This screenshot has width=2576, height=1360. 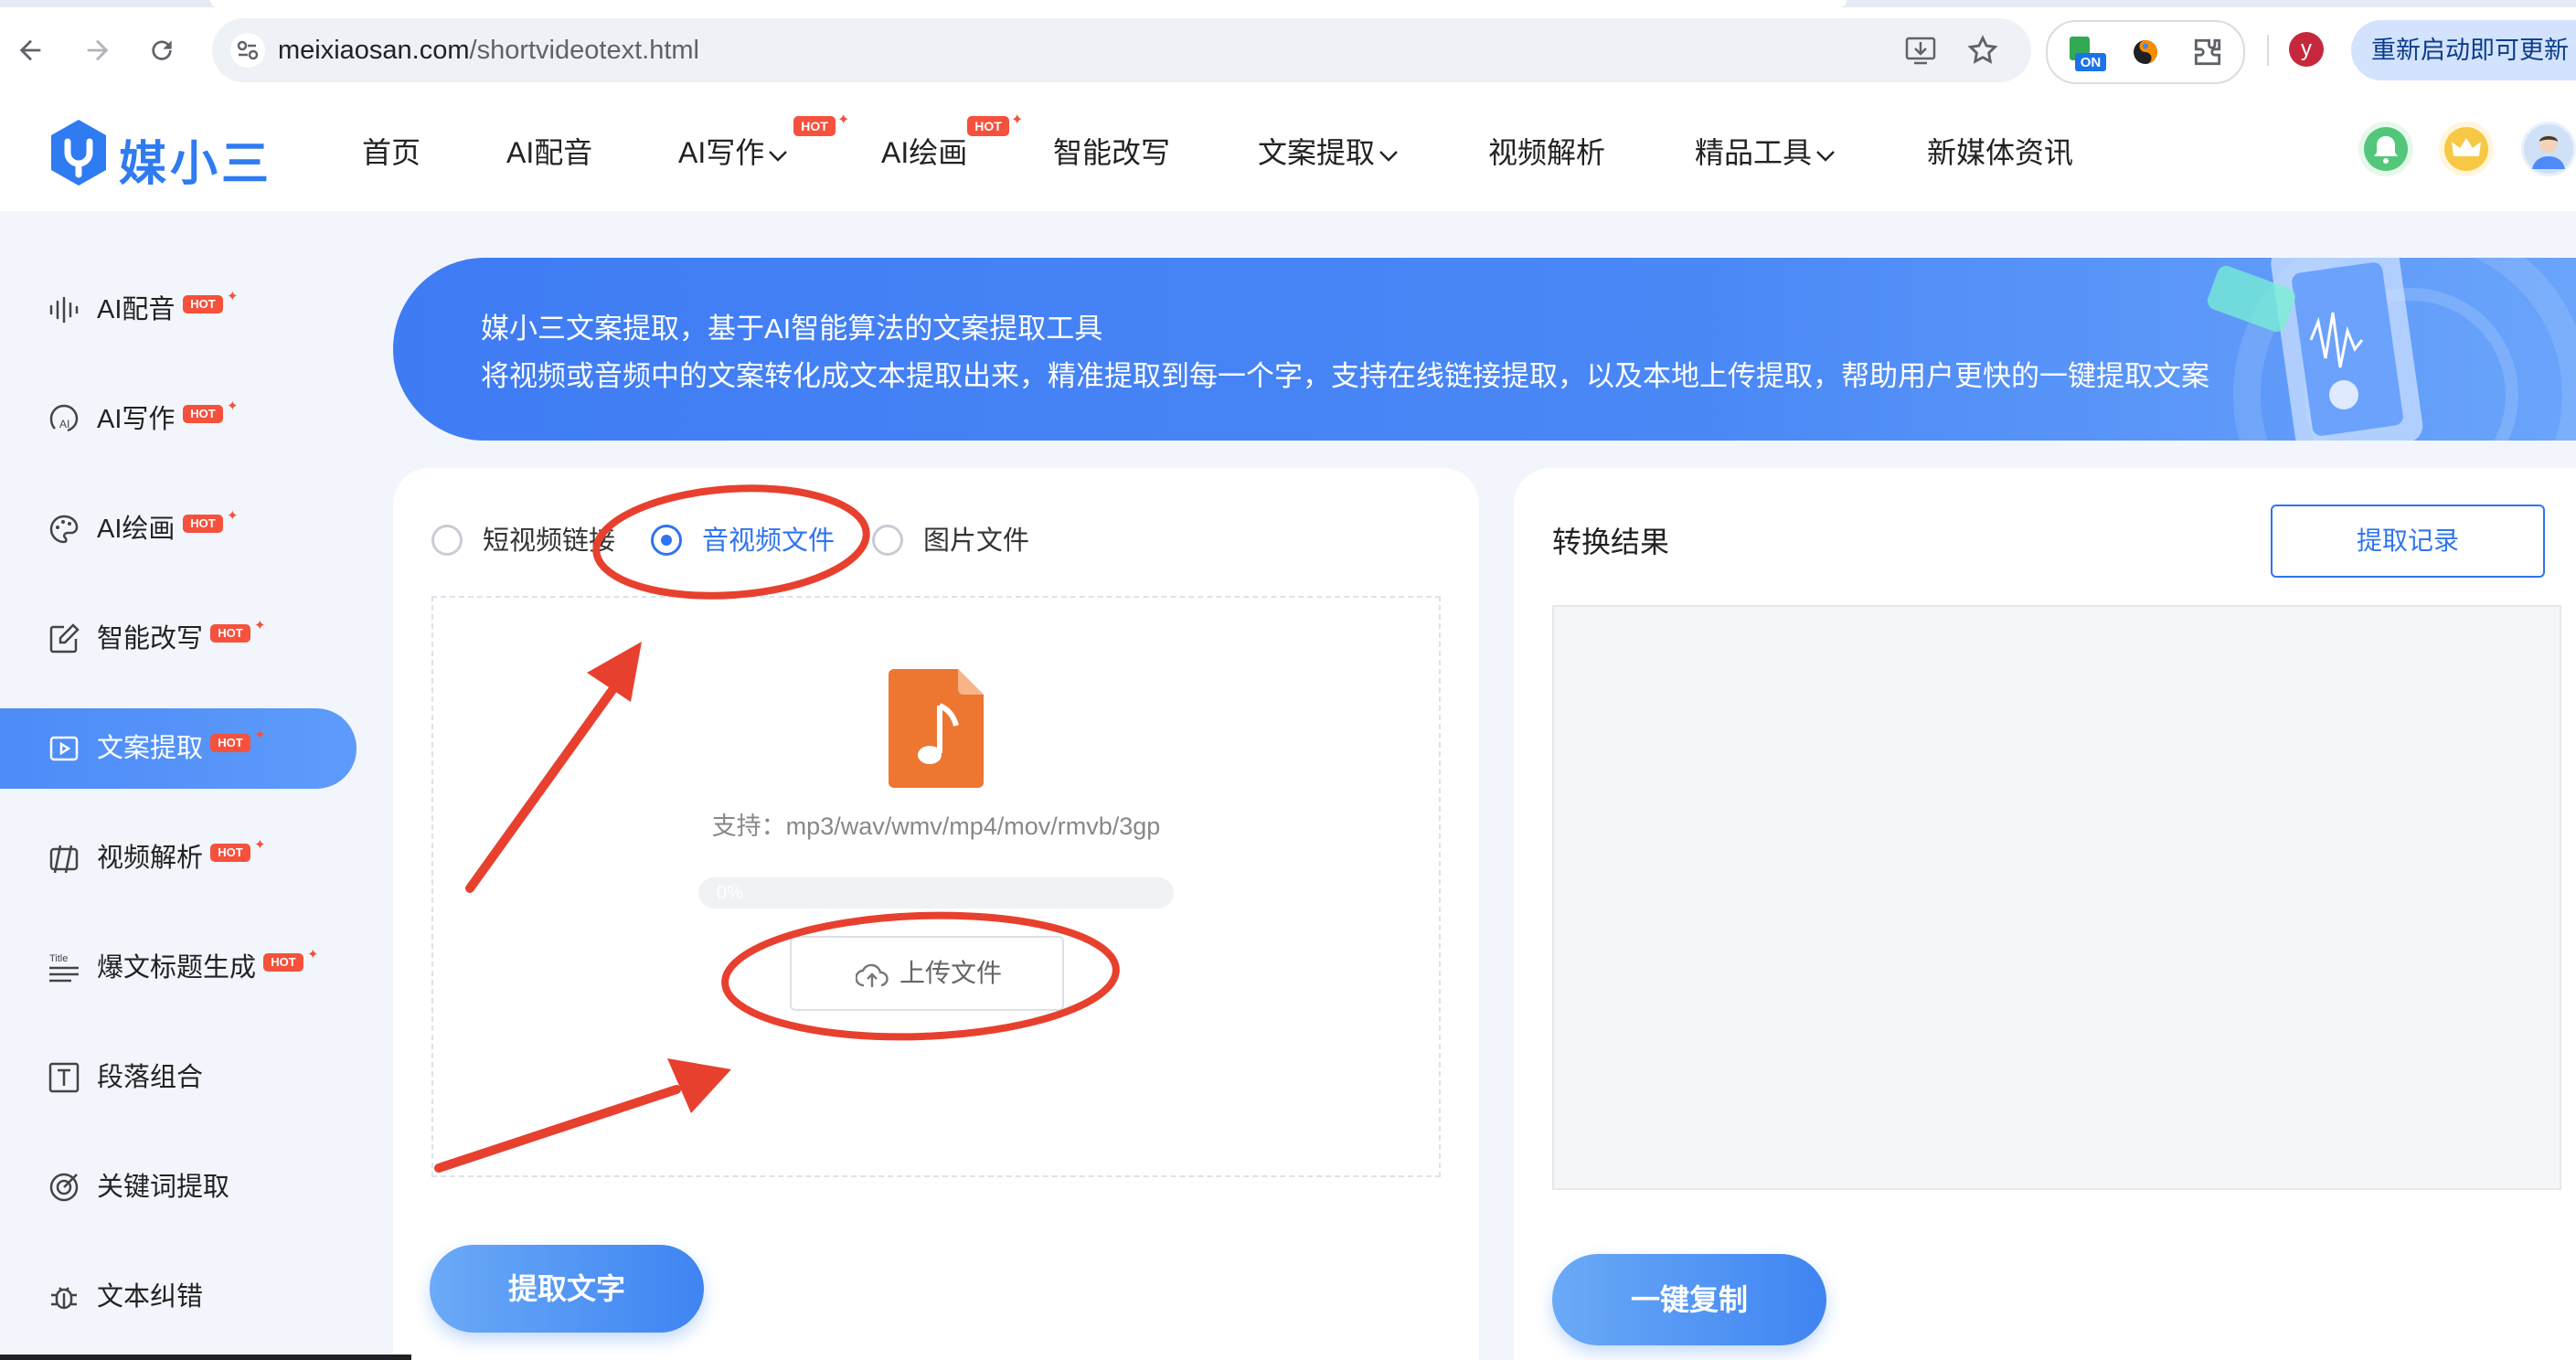 I want to click on svg-text: Title, so click(x=58, y=958).